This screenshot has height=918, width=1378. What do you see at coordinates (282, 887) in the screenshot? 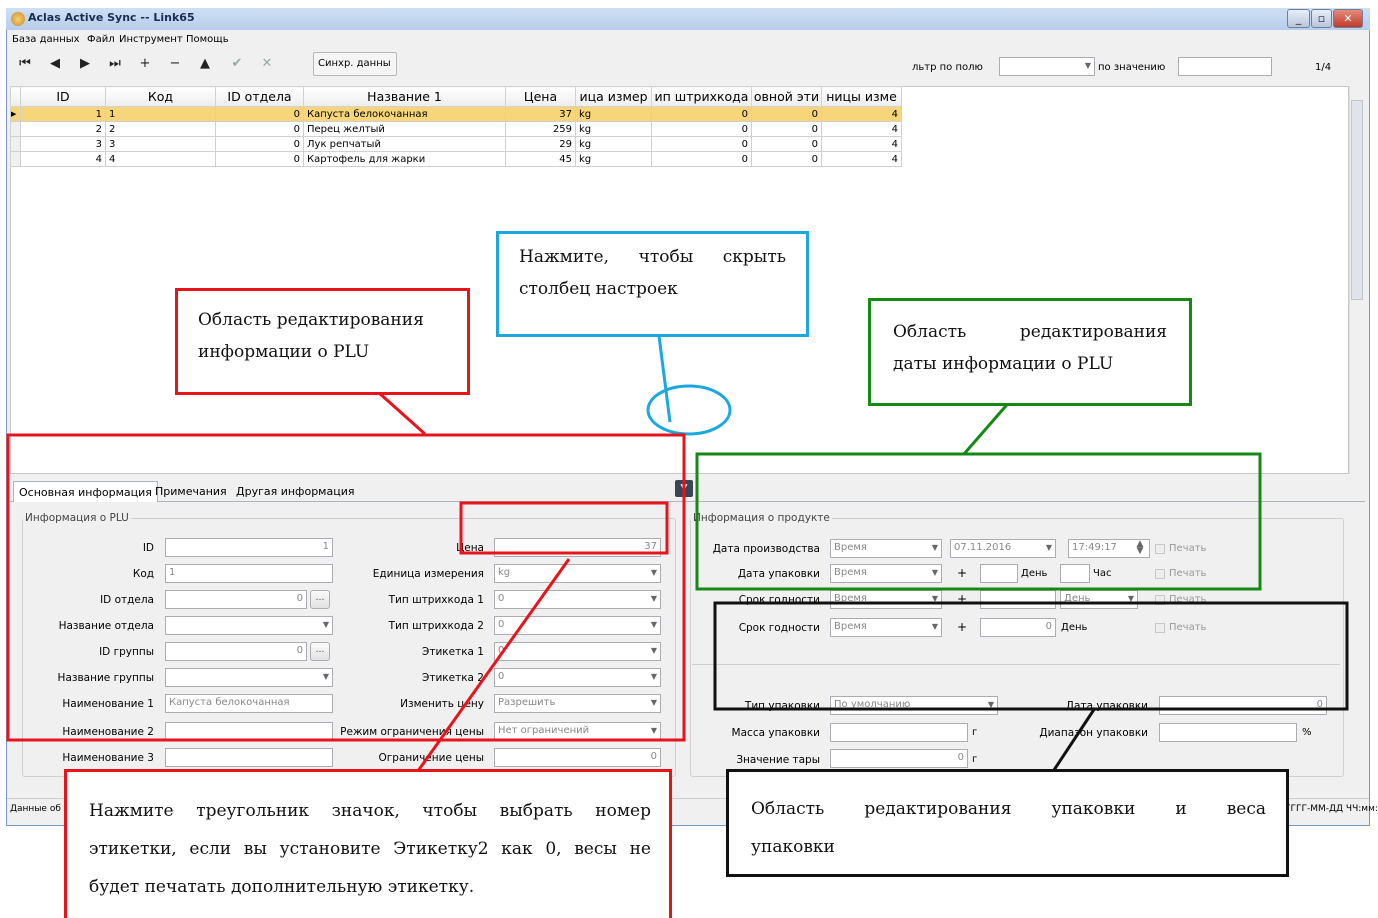
I see `callout-line-text: будет печатать дополнительную этикетку.` at bounding box center [282, 887].